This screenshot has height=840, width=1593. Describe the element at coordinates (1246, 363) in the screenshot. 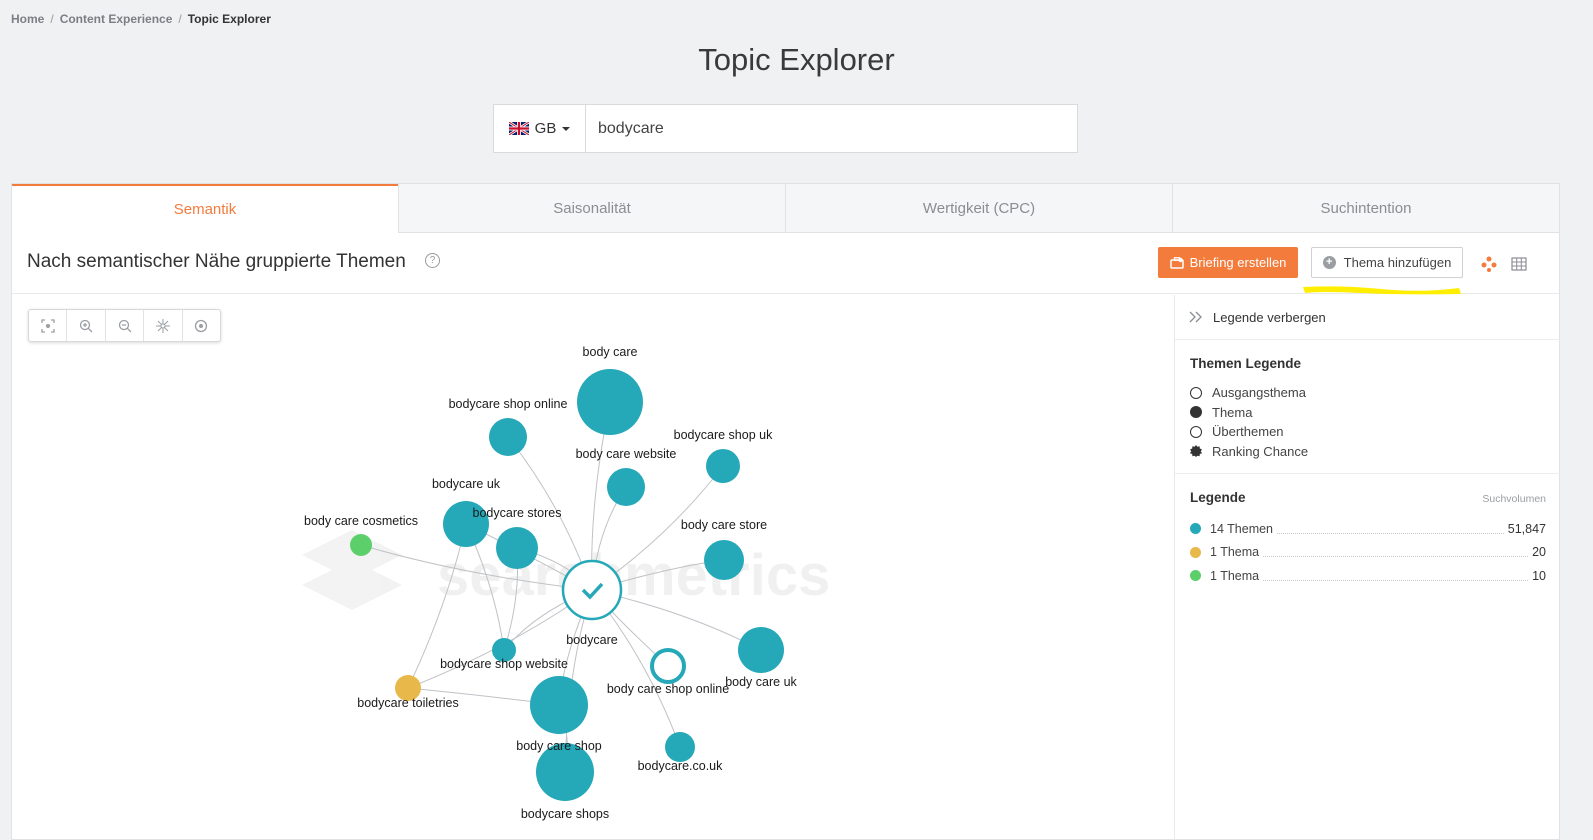

I see `themes-legend-title: Themen Legende` at that location.